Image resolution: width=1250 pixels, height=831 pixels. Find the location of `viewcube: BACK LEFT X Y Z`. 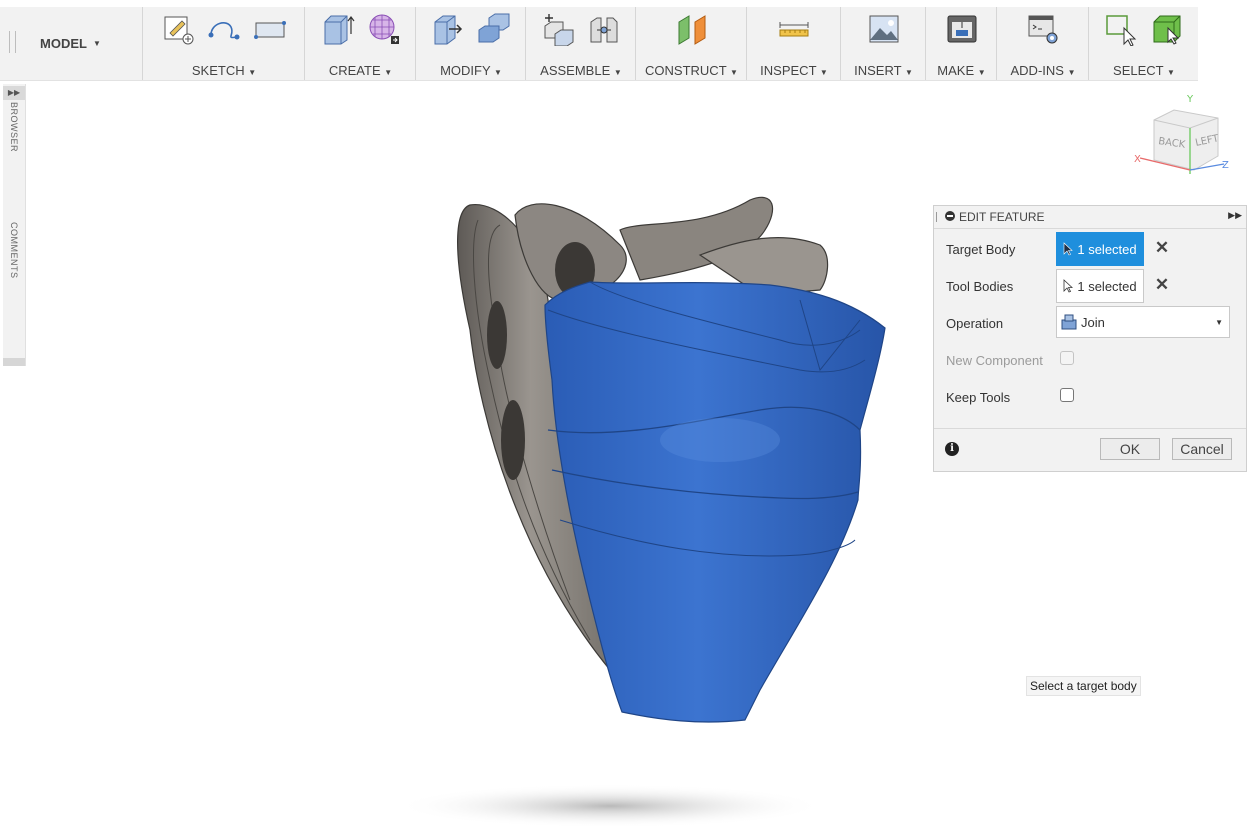

viewcube: BACK LEFT X Y Z is located at coordinates (1182, 137).